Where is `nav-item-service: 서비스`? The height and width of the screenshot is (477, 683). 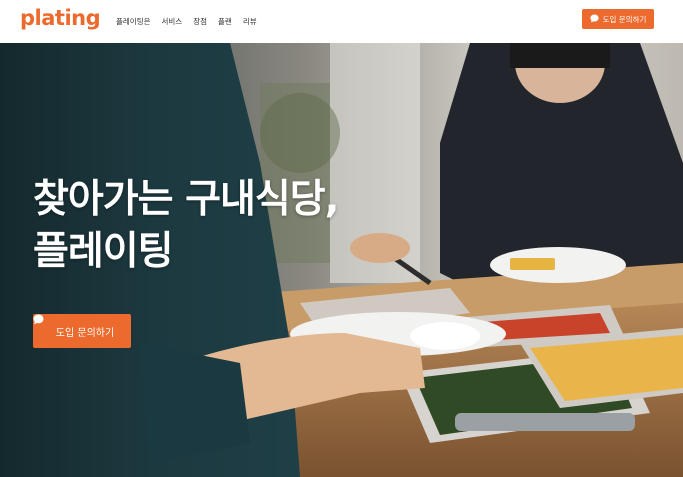 nav-item-service: 서비스 is located at coordinates (172, 21).